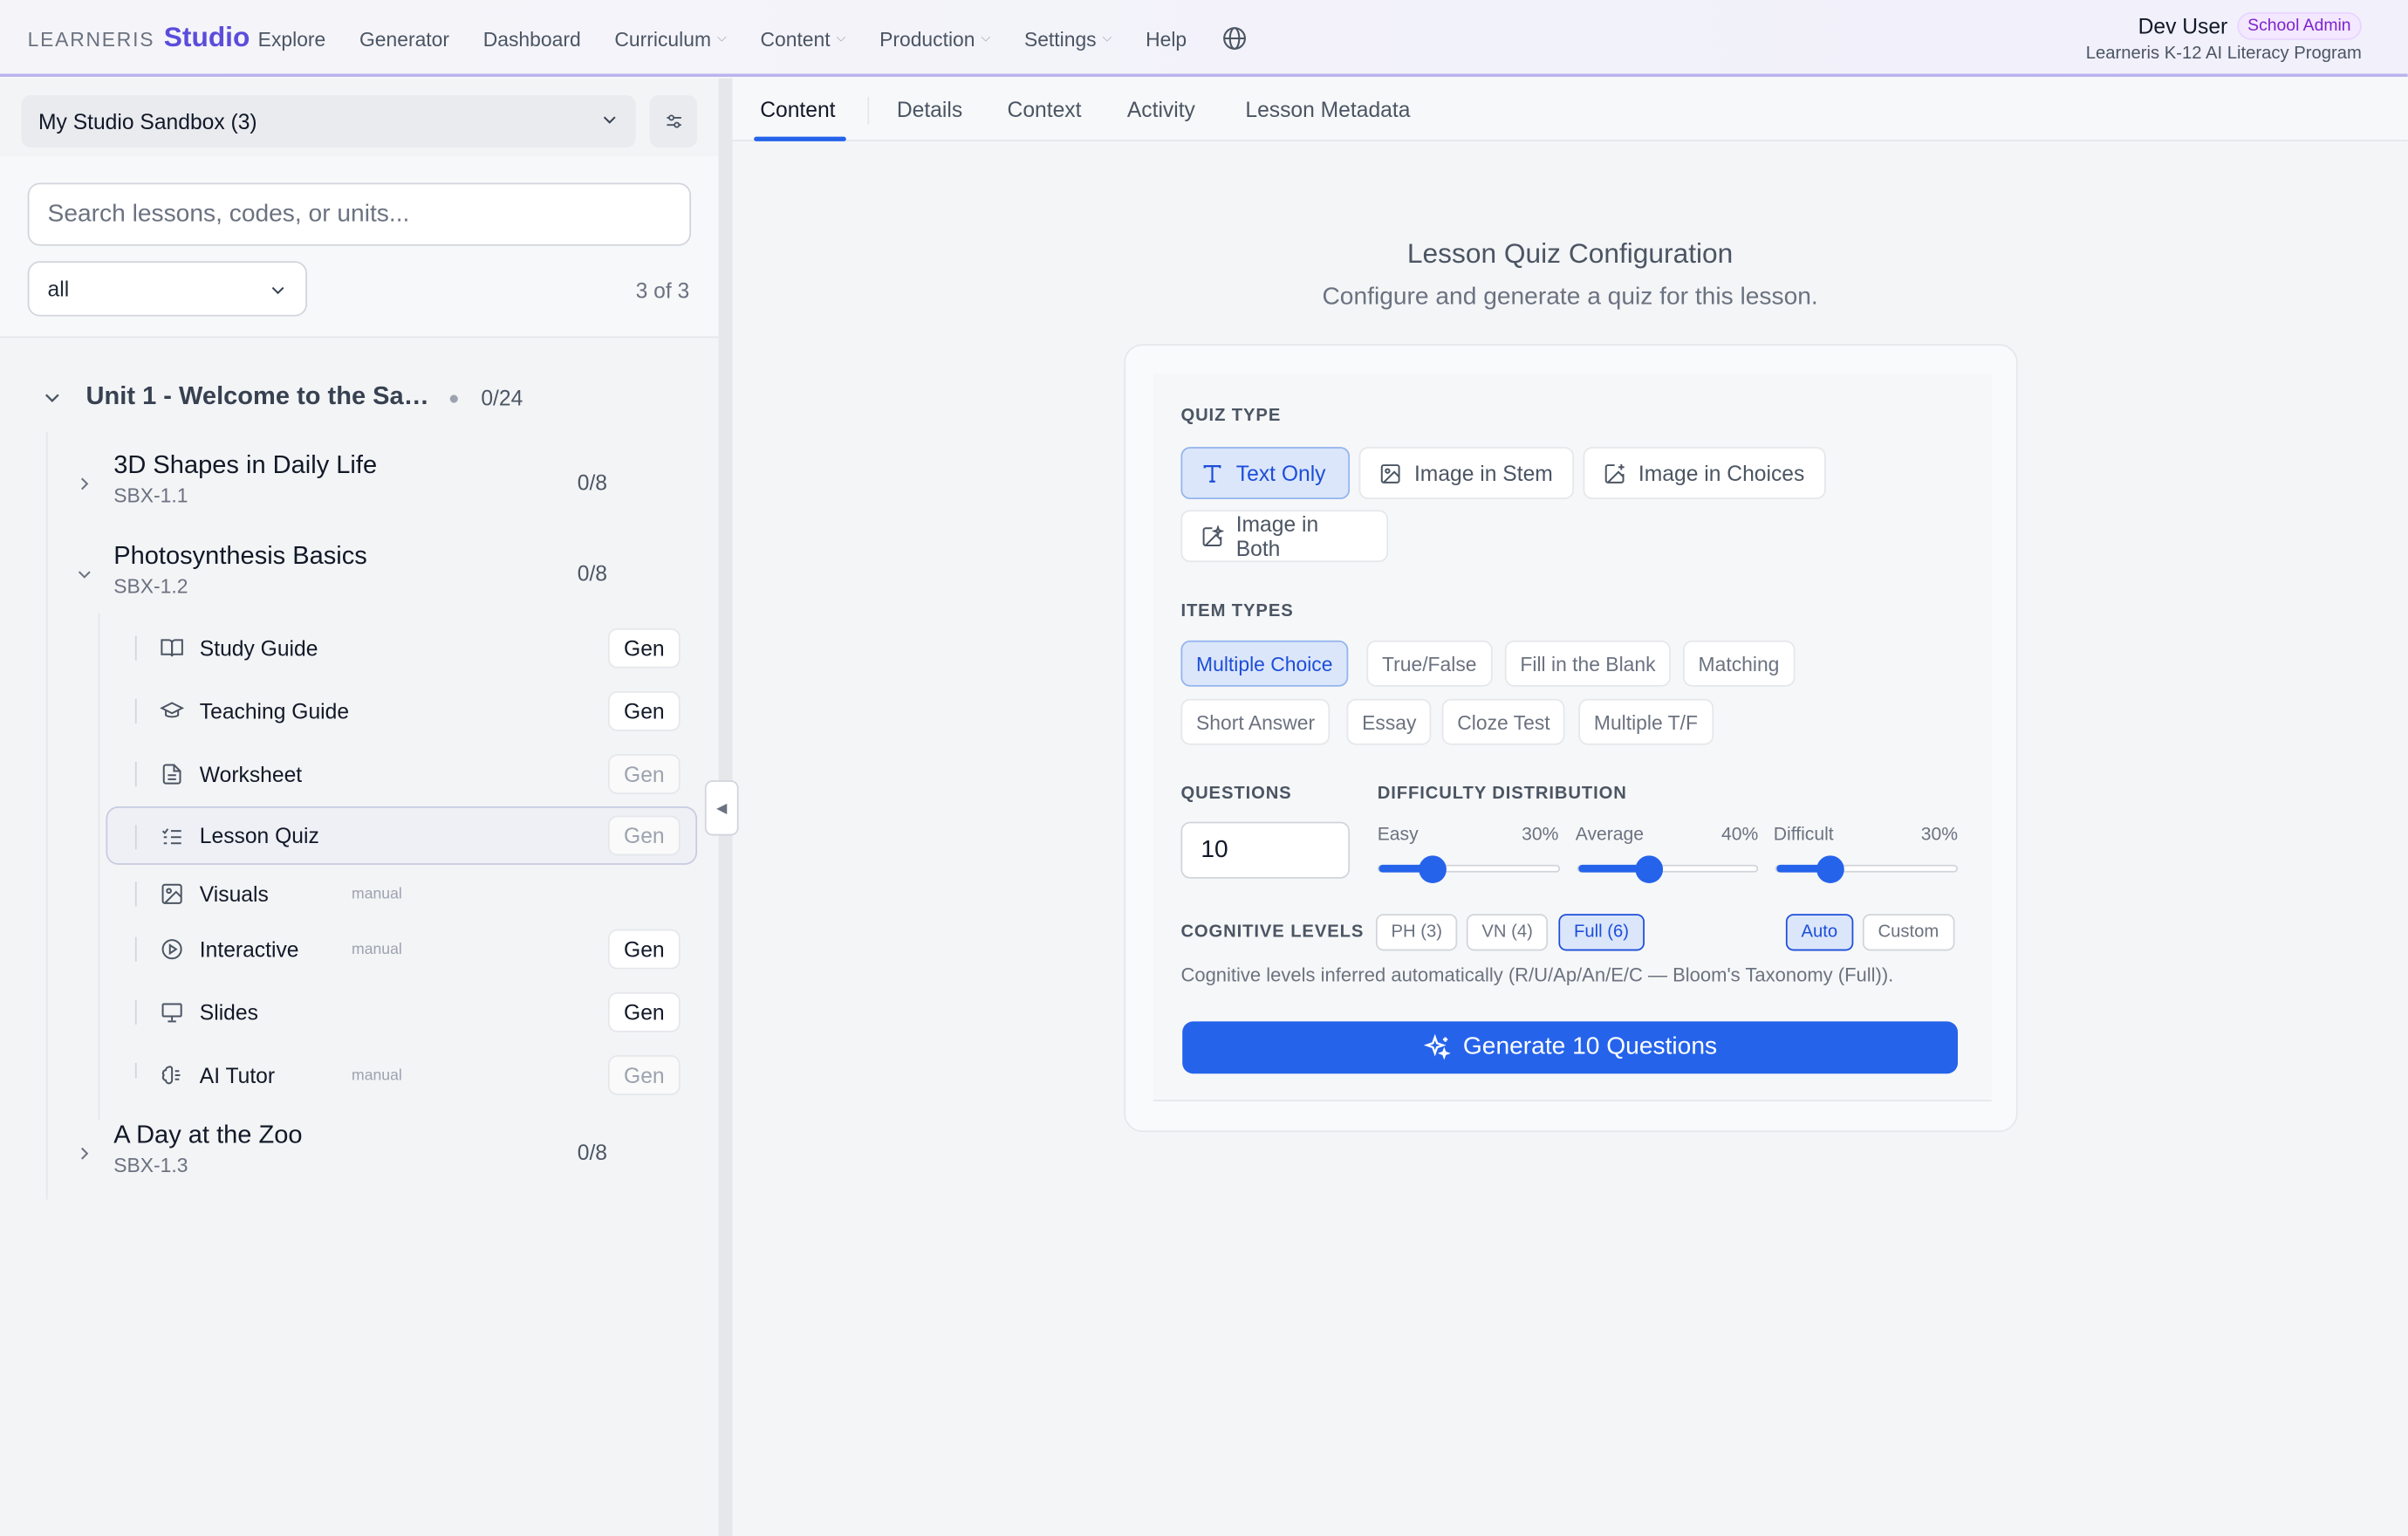 This screenshot has height=1536, width=2408. What do you see at coordinates (1602, 932) in the screenshot?
I see `cognitive-full-option: Full (6)` at bounding box center [1602, 932].